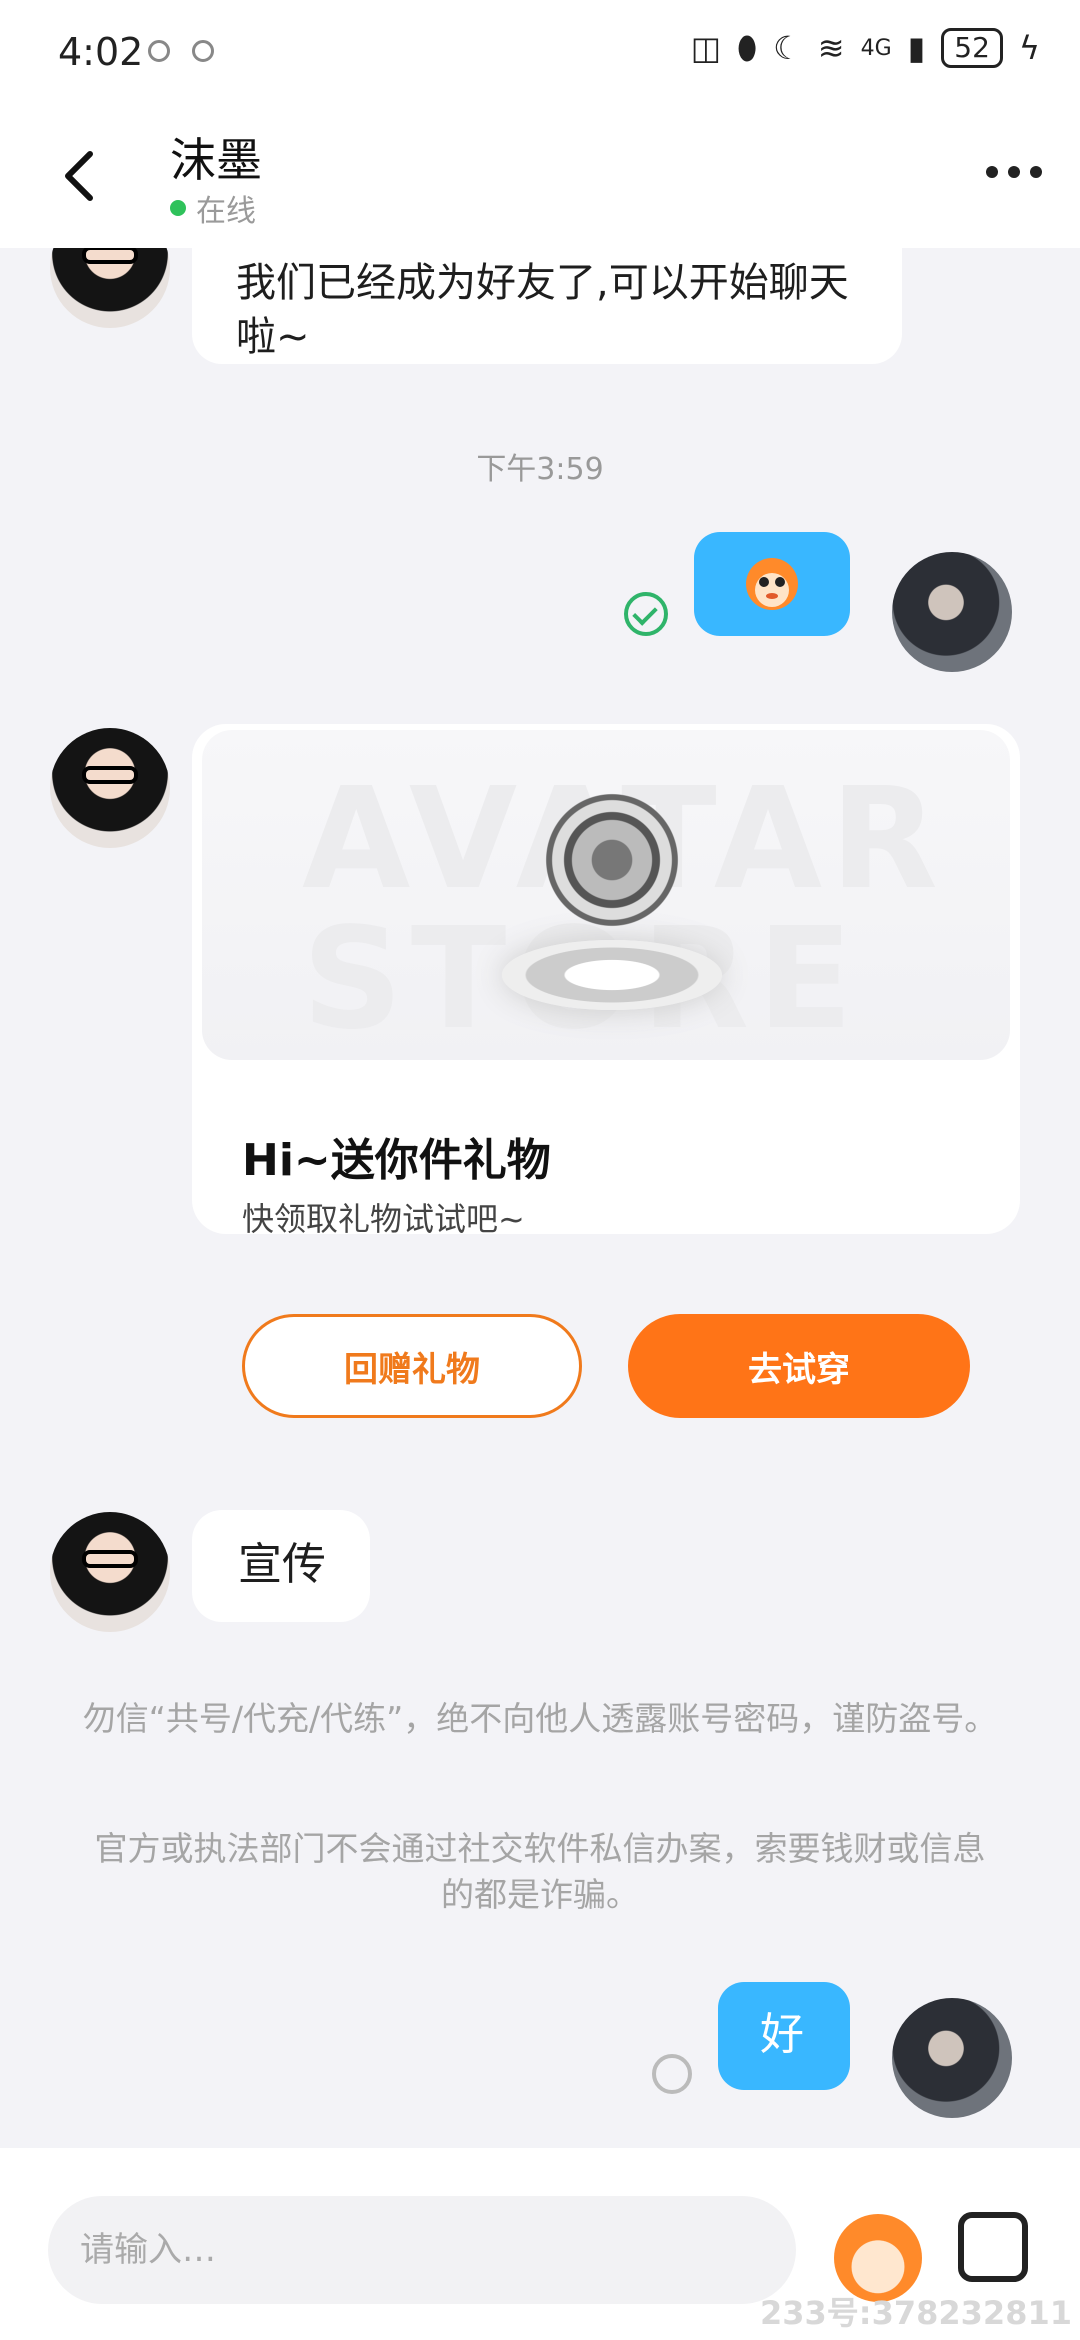 The width and height of the screenshot is (1080, 2340). What do you see at coordinates (916, 2313) in the screenshot?
I see `watermark-id: 233号:378232811` at bounding box center [916, 2313].